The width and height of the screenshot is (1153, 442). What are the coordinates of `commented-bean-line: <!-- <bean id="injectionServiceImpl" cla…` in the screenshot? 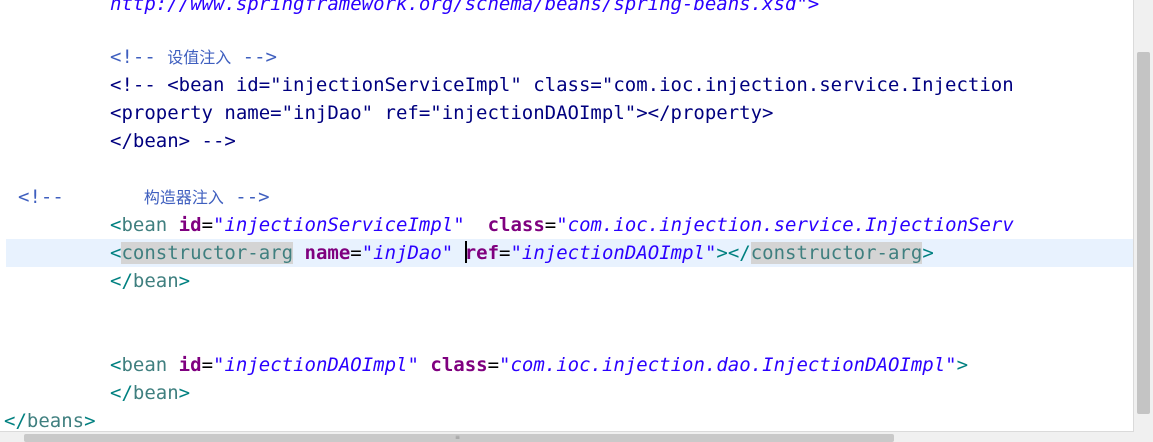 It's located at (562, 85).